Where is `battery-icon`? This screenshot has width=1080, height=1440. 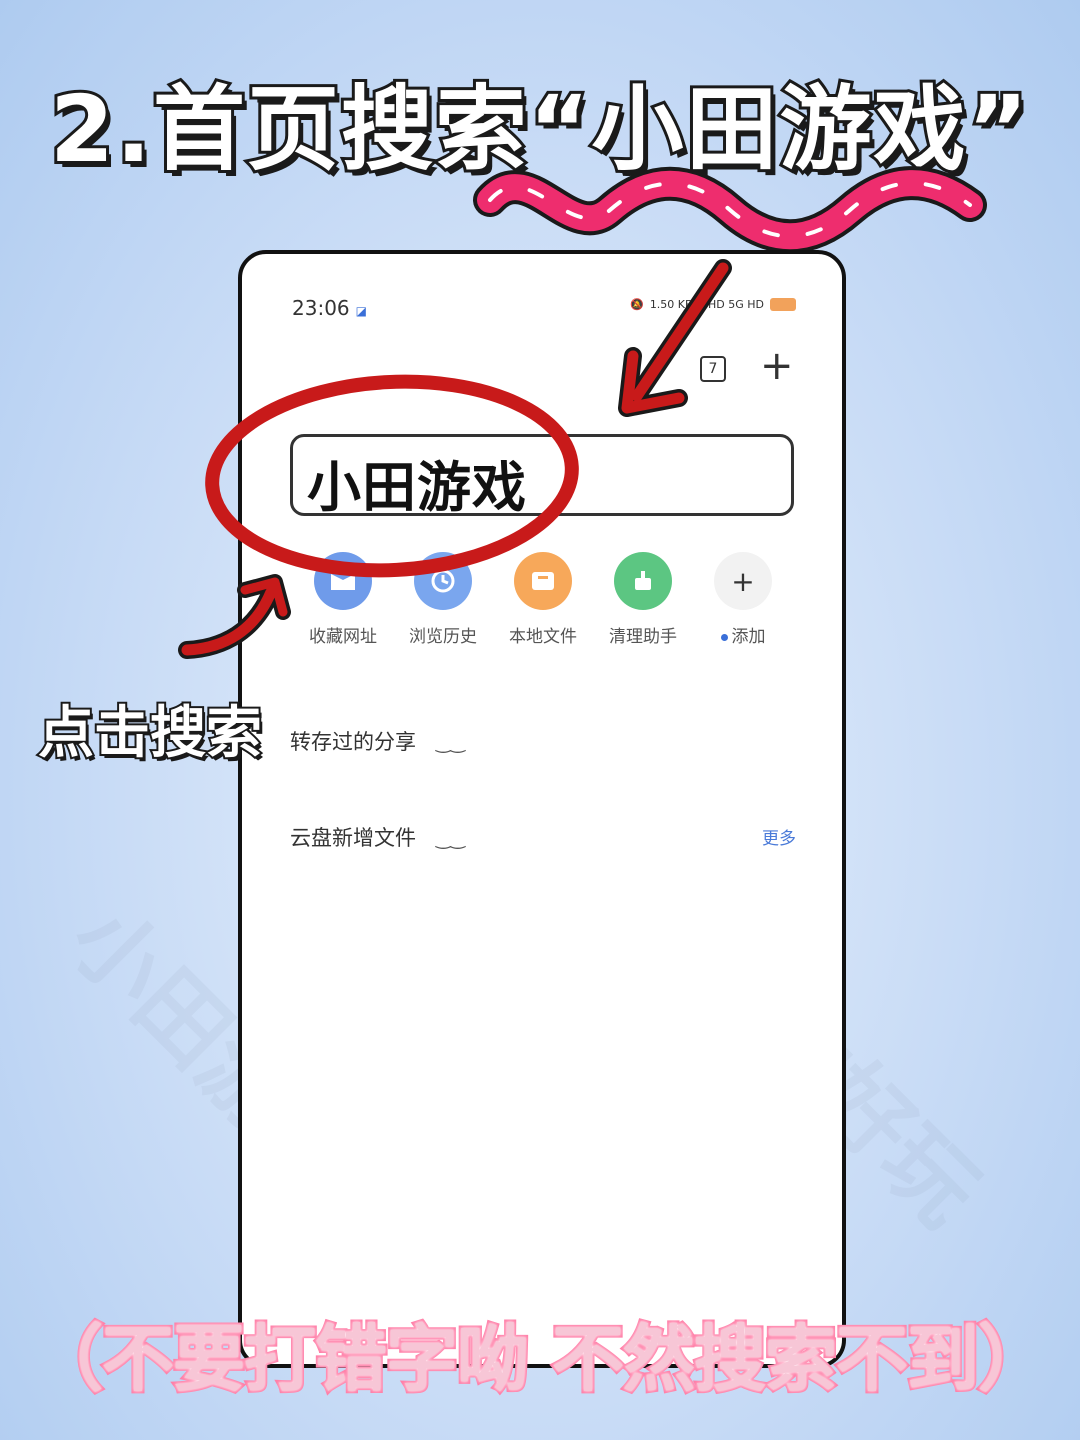
battery-icon is located at coordinates (783, 304).